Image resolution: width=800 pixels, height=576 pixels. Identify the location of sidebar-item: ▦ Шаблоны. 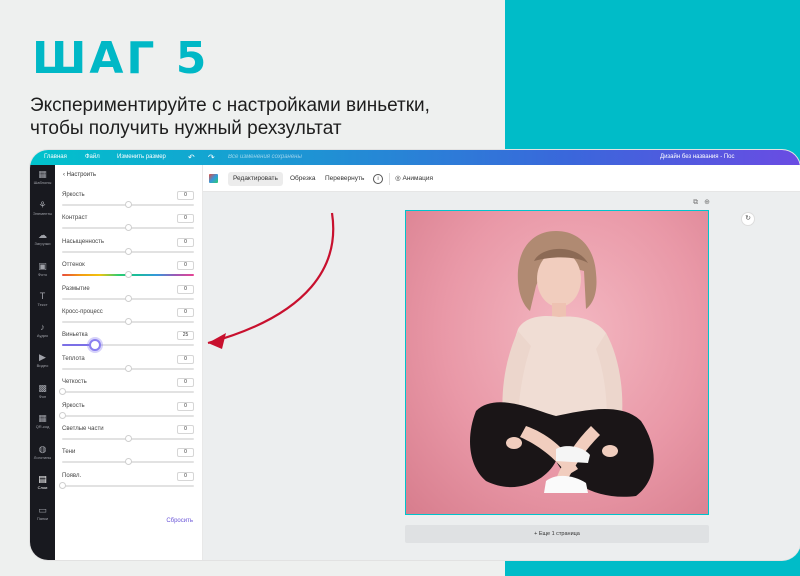
(42, 182).